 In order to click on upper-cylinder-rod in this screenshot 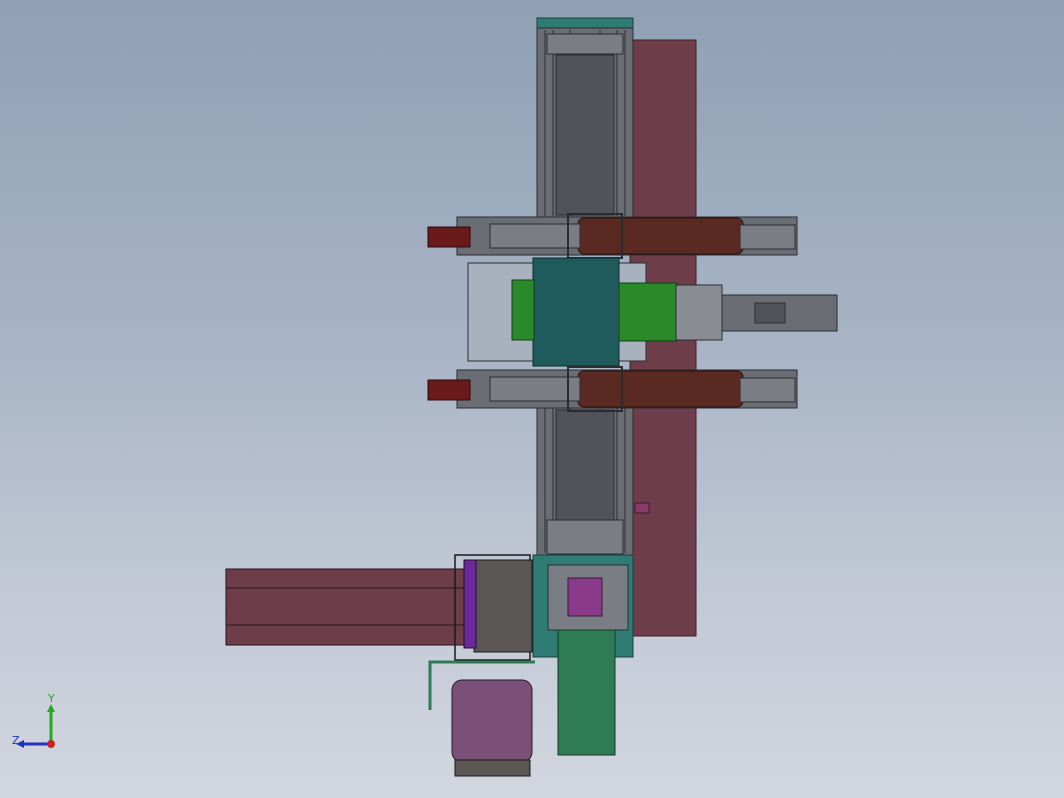, I will do `click(535, 236)`.